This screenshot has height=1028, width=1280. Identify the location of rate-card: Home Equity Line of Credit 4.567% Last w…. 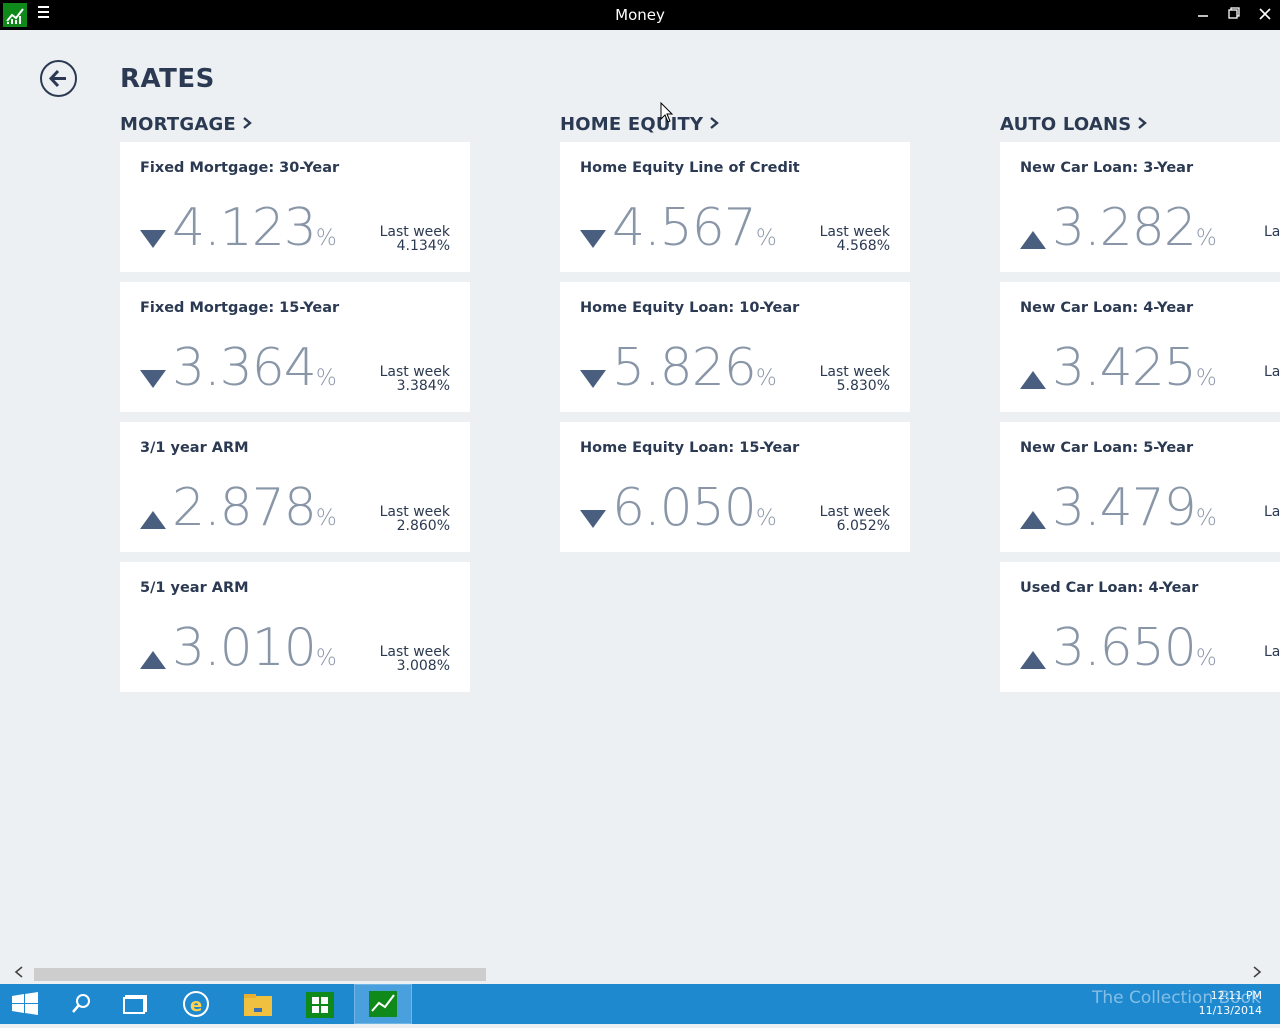
(735, 207).